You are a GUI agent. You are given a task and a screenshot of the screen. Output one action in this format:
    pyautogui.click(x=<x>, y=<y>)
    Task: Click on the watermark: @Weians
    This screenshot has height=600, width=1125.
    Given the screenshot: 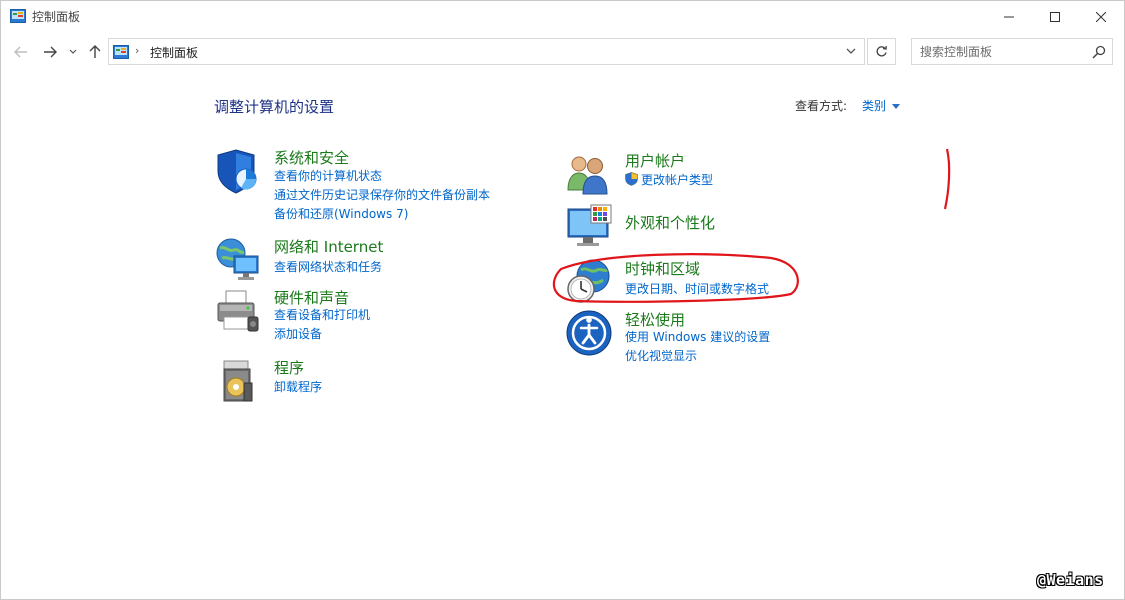 What is the action you would take?
    pyautogui.click(x=1070, y=580)
    